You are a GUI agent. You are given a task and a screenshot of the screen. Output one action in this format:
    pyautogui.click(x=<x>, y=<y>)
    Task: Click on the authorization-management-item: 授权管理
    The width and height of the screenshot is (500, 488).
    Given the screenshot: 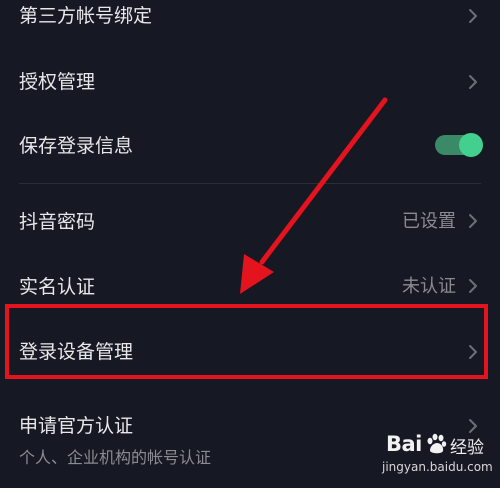 What is the action you would take?
    pyautogui.click(x=250, y=83)
    